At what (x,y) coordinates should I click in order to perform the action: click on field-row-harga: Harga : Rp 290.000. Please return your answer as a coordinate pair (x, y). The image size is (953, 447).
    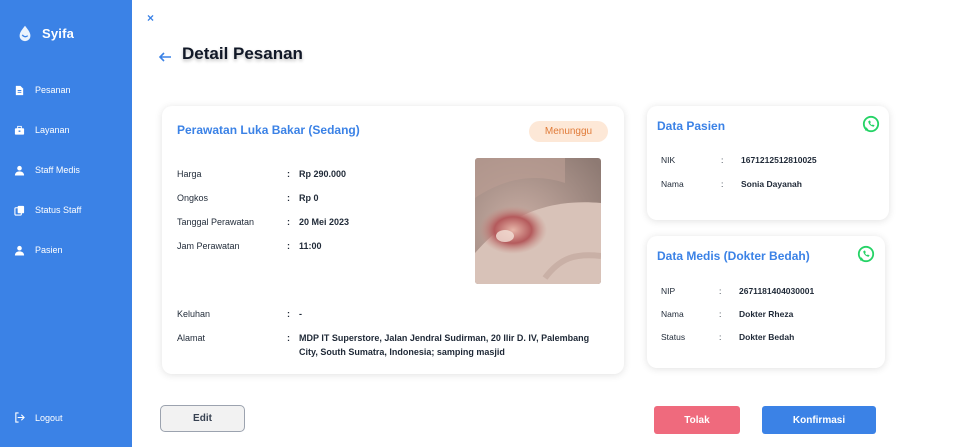
    Looking at the image, I should click on (261, 174).